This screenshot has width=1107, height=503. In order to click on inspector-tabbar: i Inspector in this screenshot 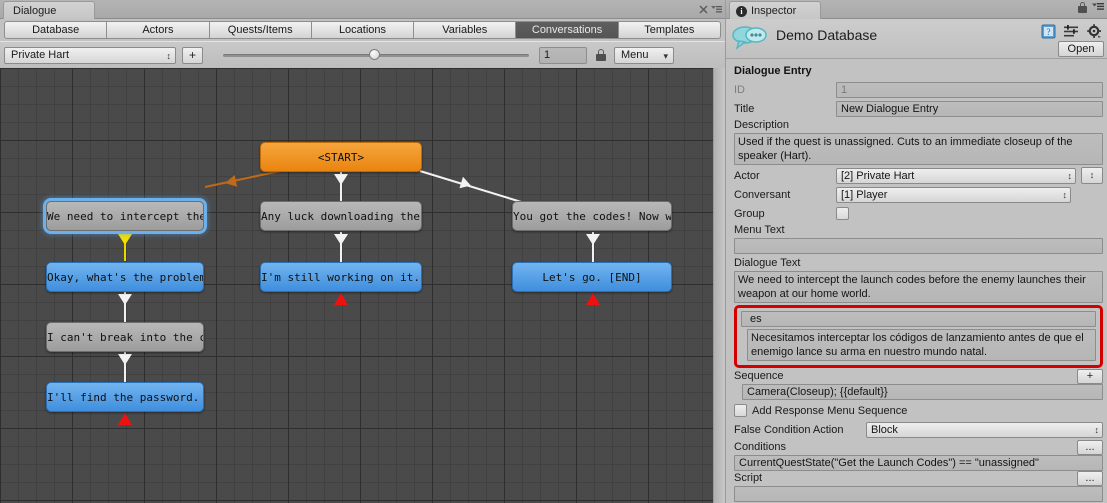, I will do `click(916, 9)`.